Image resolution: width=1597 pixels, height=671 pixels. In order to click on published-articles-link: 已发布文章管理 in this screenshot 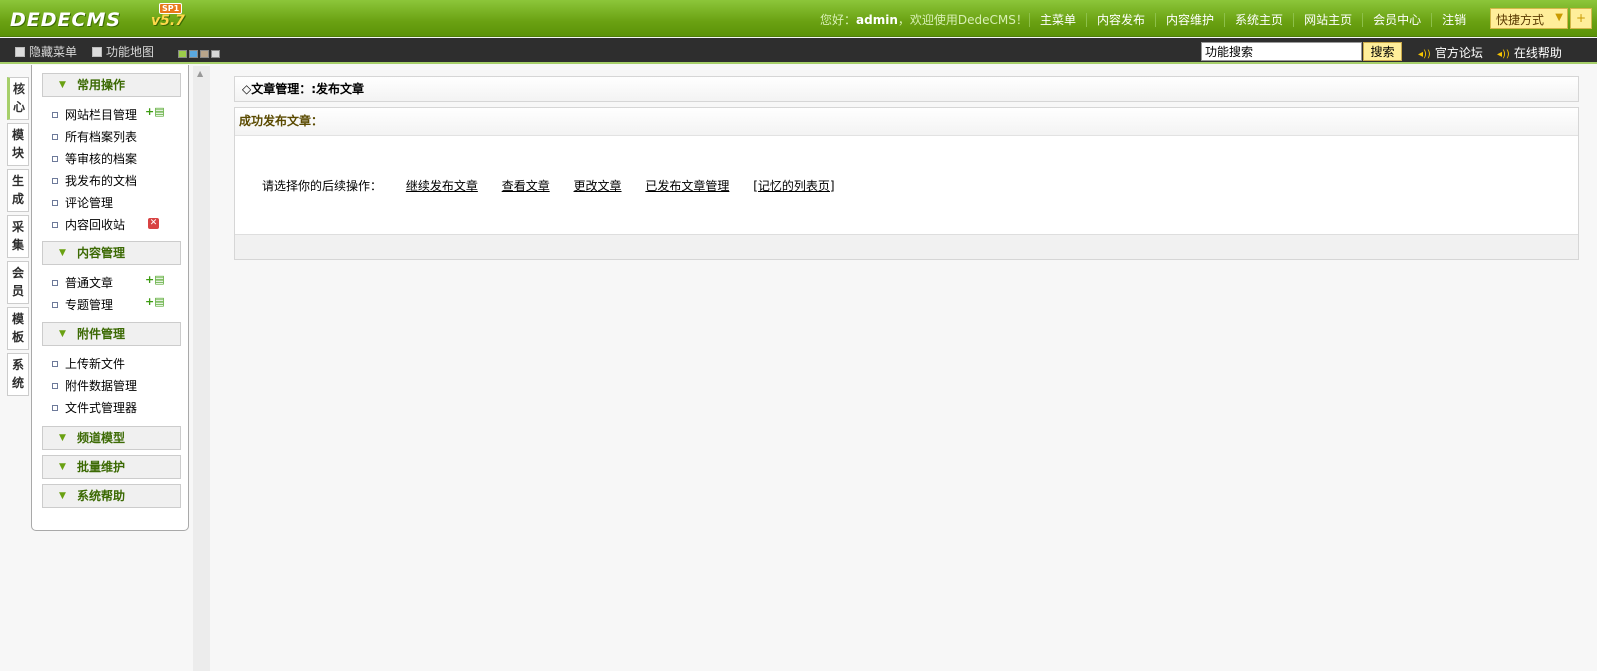, I will do `click(687, 186)`.